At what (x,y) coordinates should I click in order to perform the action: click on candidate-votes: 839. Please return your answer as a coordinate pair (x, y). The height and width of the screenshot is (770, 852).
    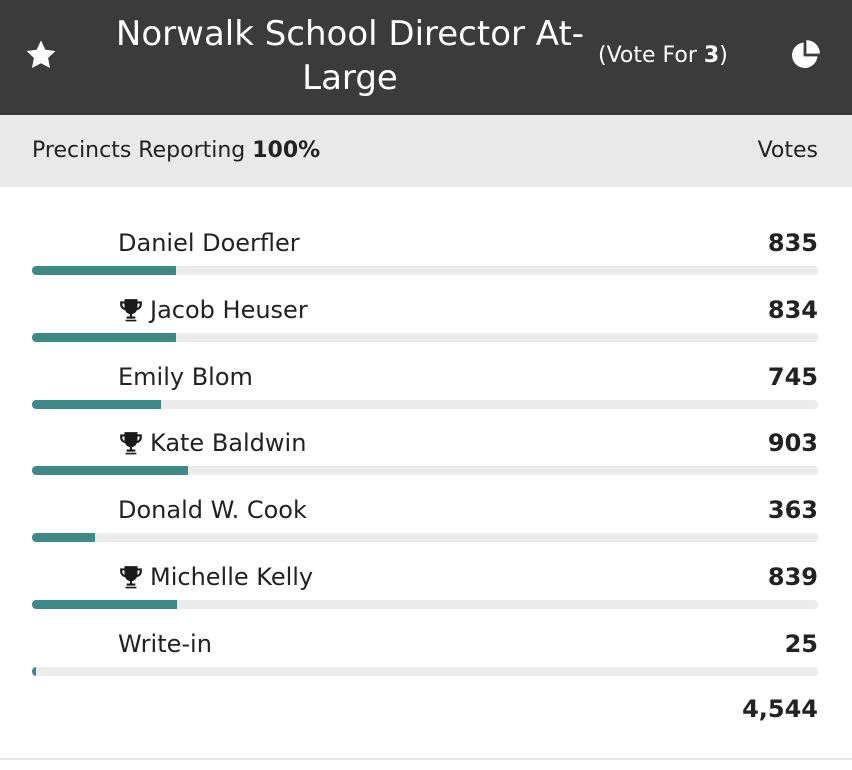
    Looking at the image, I should click on (792, 577).